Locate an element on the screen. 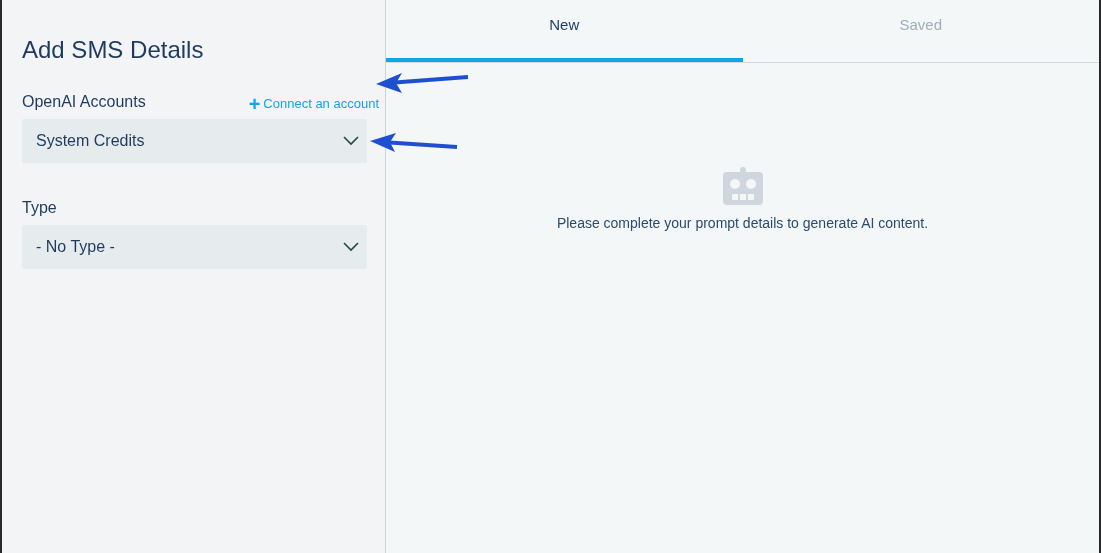 This screenshot has height=553, width=1101. dropdown-field: System Credits is located at coordinates (194, 141).